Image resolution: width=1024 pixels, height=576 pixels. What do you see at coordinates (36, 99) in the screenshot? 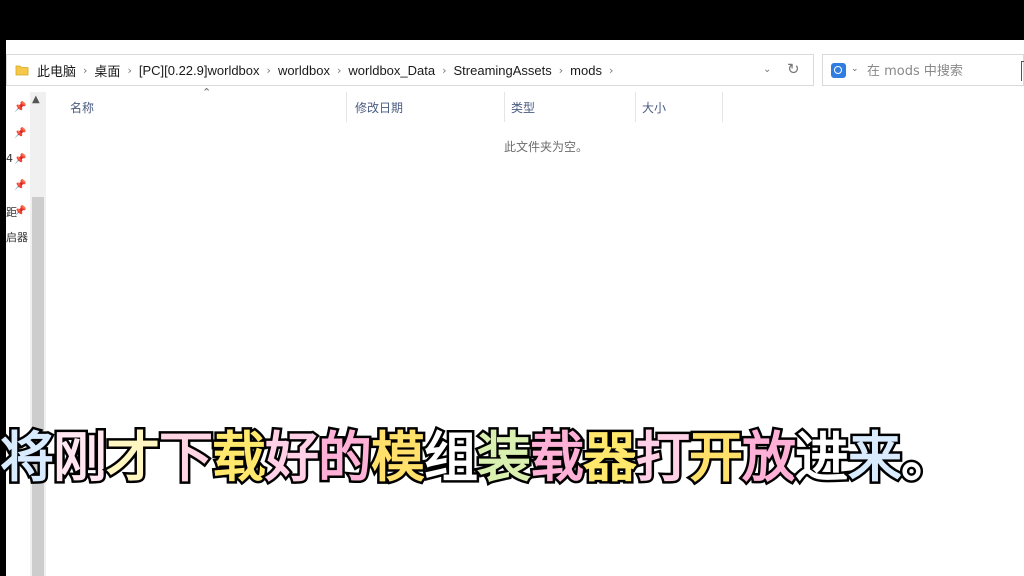
I see `scroll-up-icon: ▲` at bounding box center [36, 99].